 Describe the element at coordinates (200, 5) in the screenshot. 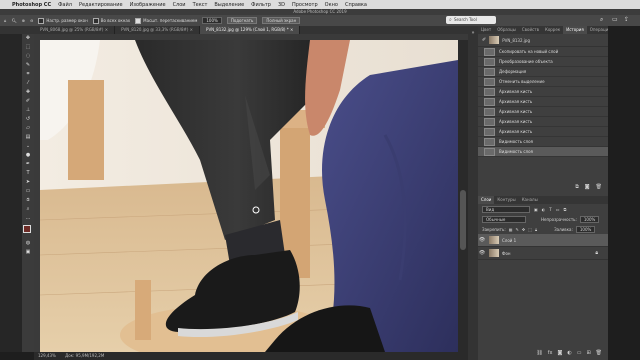

I see `menu-text: Текст` at that location.